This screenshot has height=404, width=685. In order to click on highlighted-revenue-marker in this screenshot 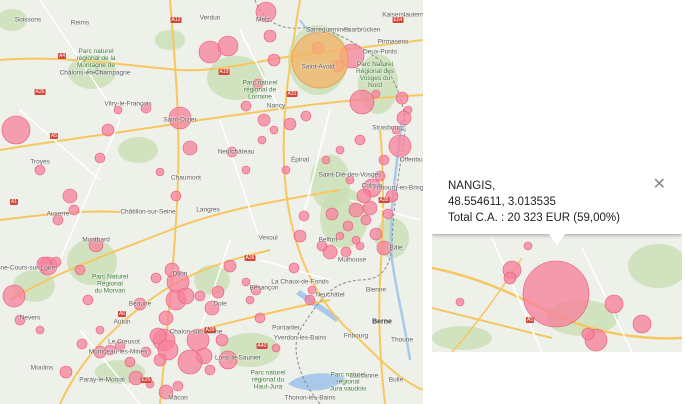, I will do `click(320, 60)`.